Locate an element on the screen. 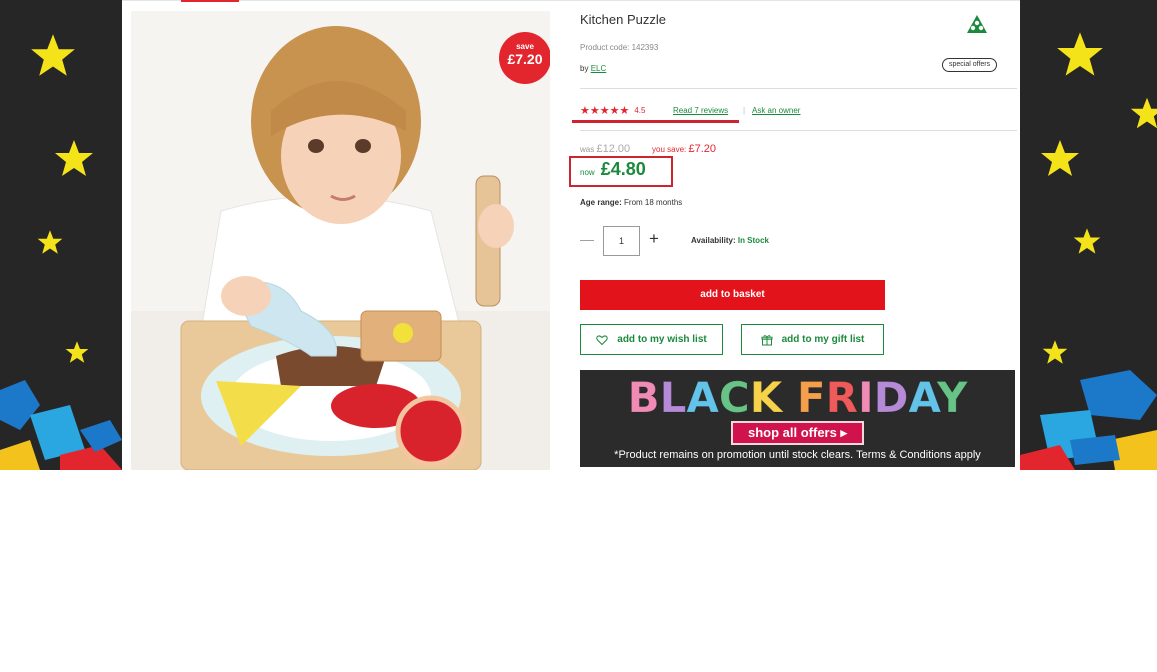 The image size is (1157, 672). you-save-amount: £7.20 is located at coordinates (702, 149).